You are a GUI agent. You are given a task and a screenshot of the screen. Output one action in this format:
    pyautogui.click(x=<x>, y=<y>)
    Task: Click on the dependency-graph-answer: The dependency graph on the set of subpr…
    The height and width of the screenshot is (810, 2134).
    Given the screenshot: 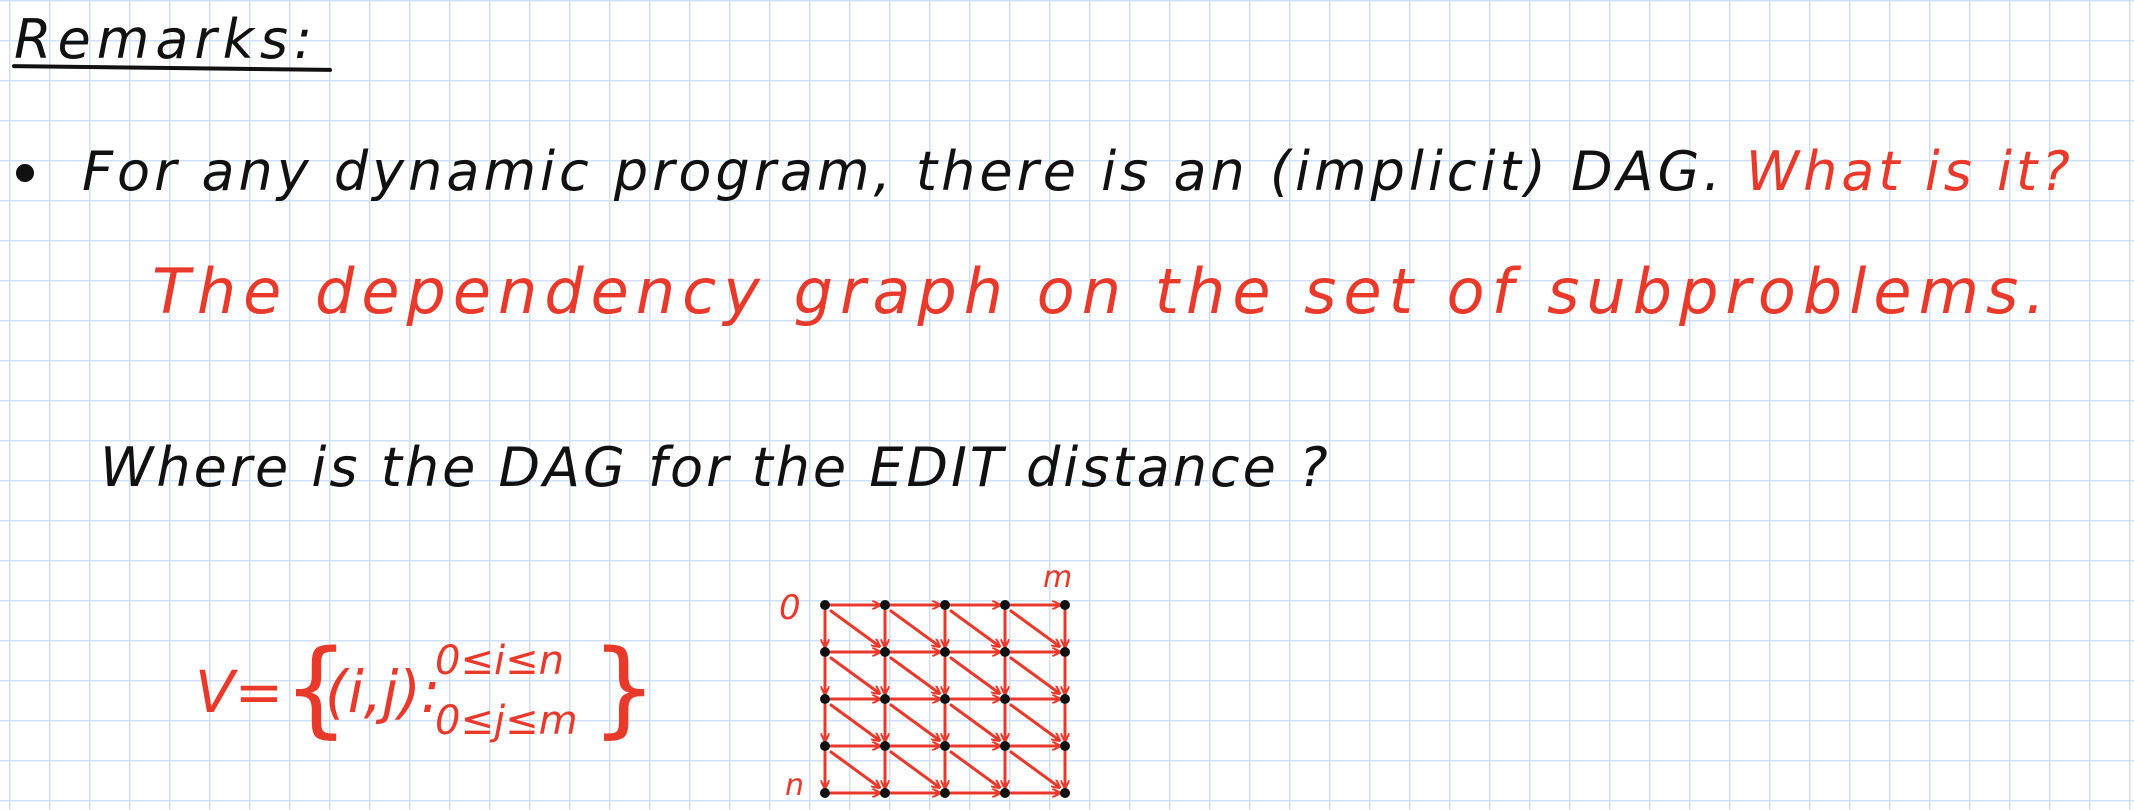 What is the action you would take?
    pyautogui.click(x=1102, y=291)
    